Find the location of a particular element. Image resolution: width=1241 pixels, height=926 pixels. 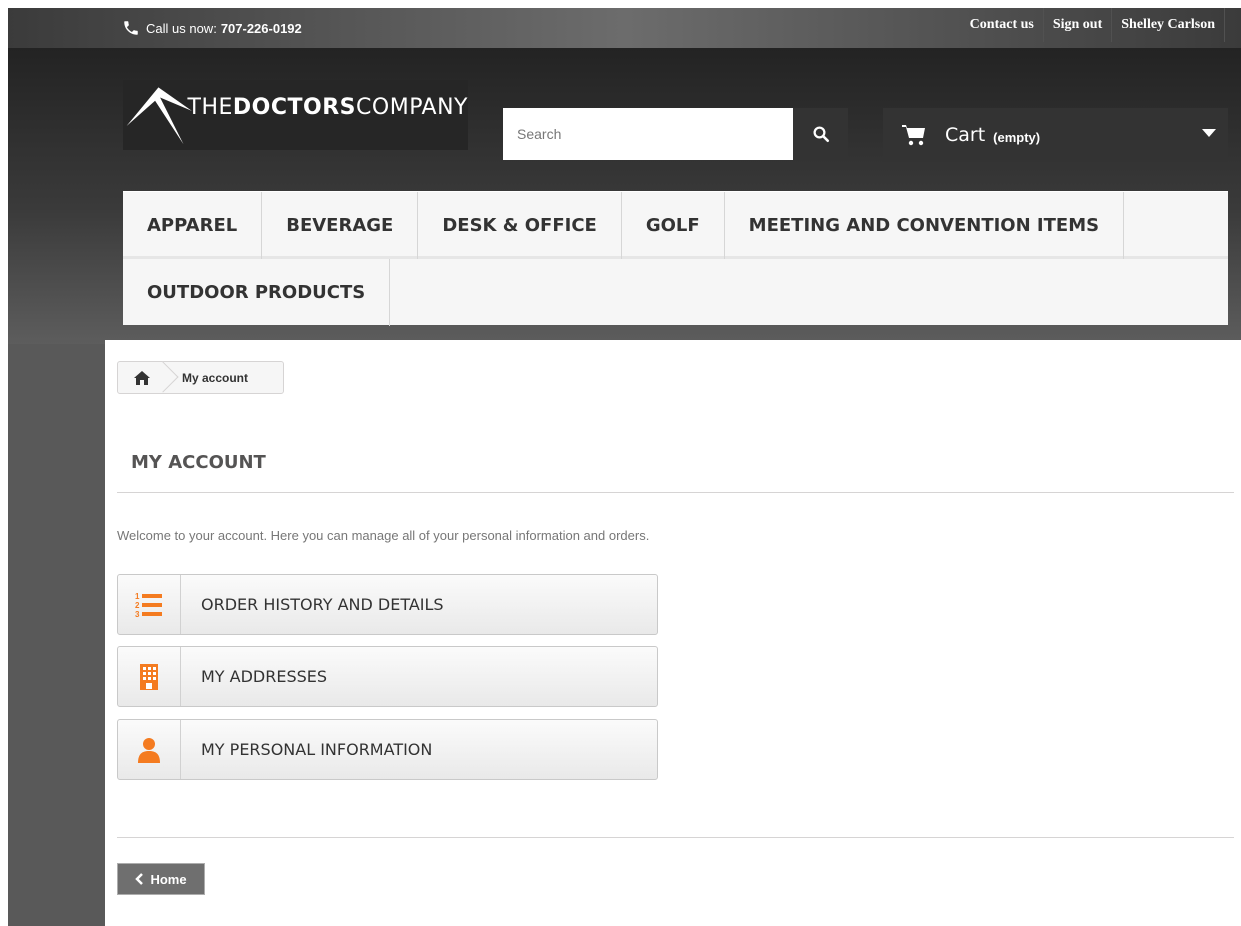

shopping-cart-icon is located at coordinates (913, 135).